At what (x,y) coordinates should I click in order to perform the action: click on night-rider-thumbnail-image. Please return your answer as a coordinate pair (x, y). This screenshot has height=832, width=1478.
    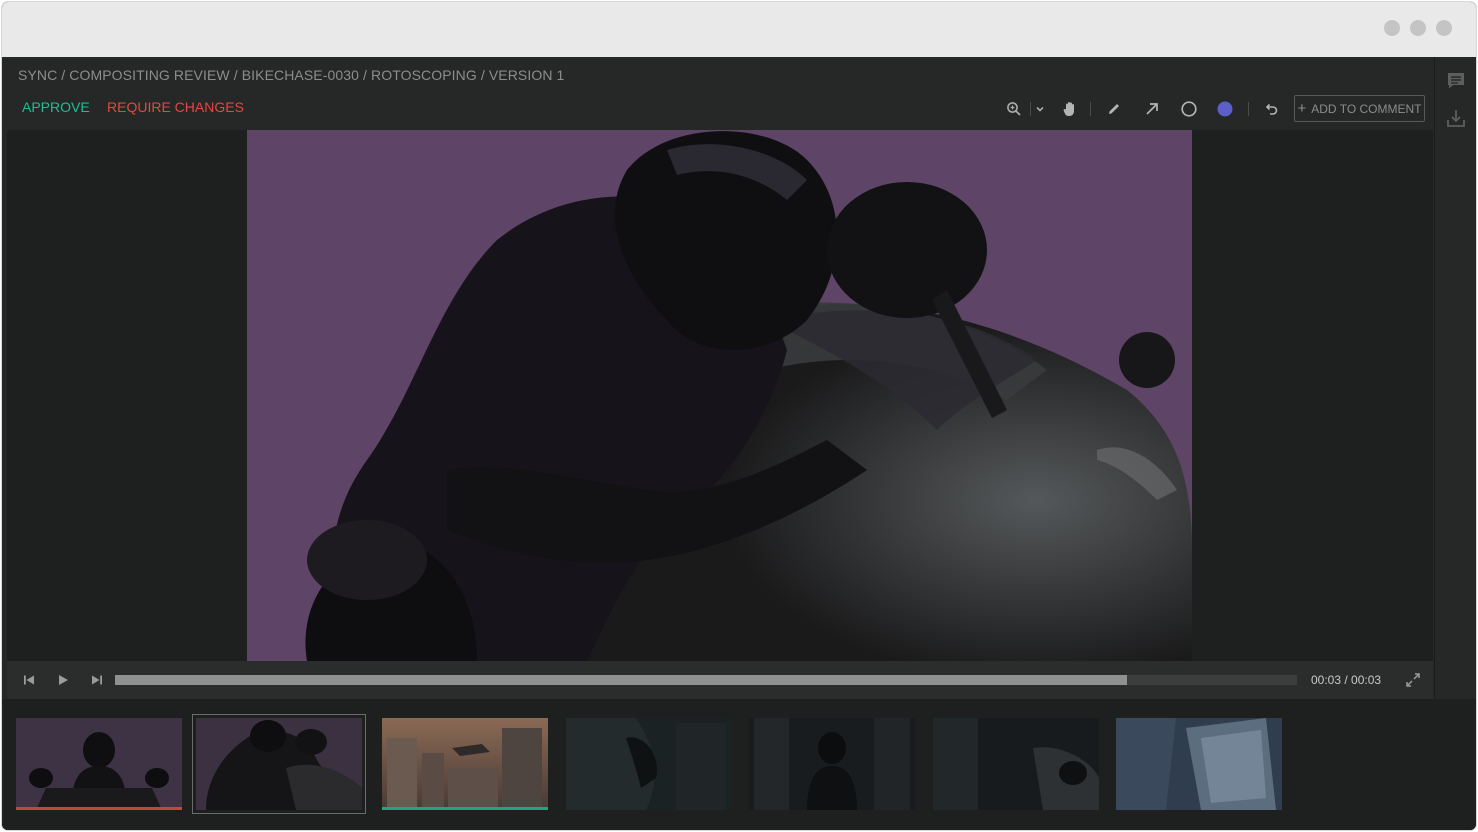
    Looking at the image, I should click on (832, 764).